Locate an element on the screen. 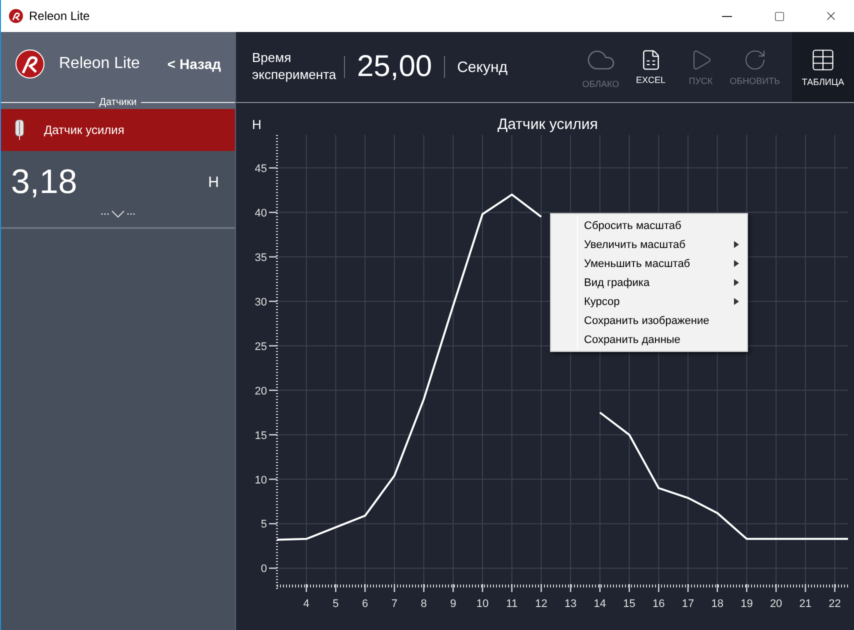 The image size is (854, 630). y-tick-label: 5 is located at coordinates (263, 524).